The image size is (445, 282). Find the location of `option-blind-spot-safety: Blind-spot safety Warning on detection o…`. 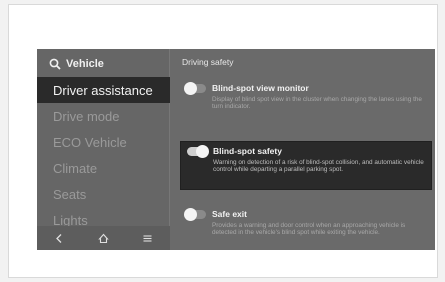

option-blind-spot-safety: Blind-spot safety Warning on detection o… is located at coordinates (306, 165).